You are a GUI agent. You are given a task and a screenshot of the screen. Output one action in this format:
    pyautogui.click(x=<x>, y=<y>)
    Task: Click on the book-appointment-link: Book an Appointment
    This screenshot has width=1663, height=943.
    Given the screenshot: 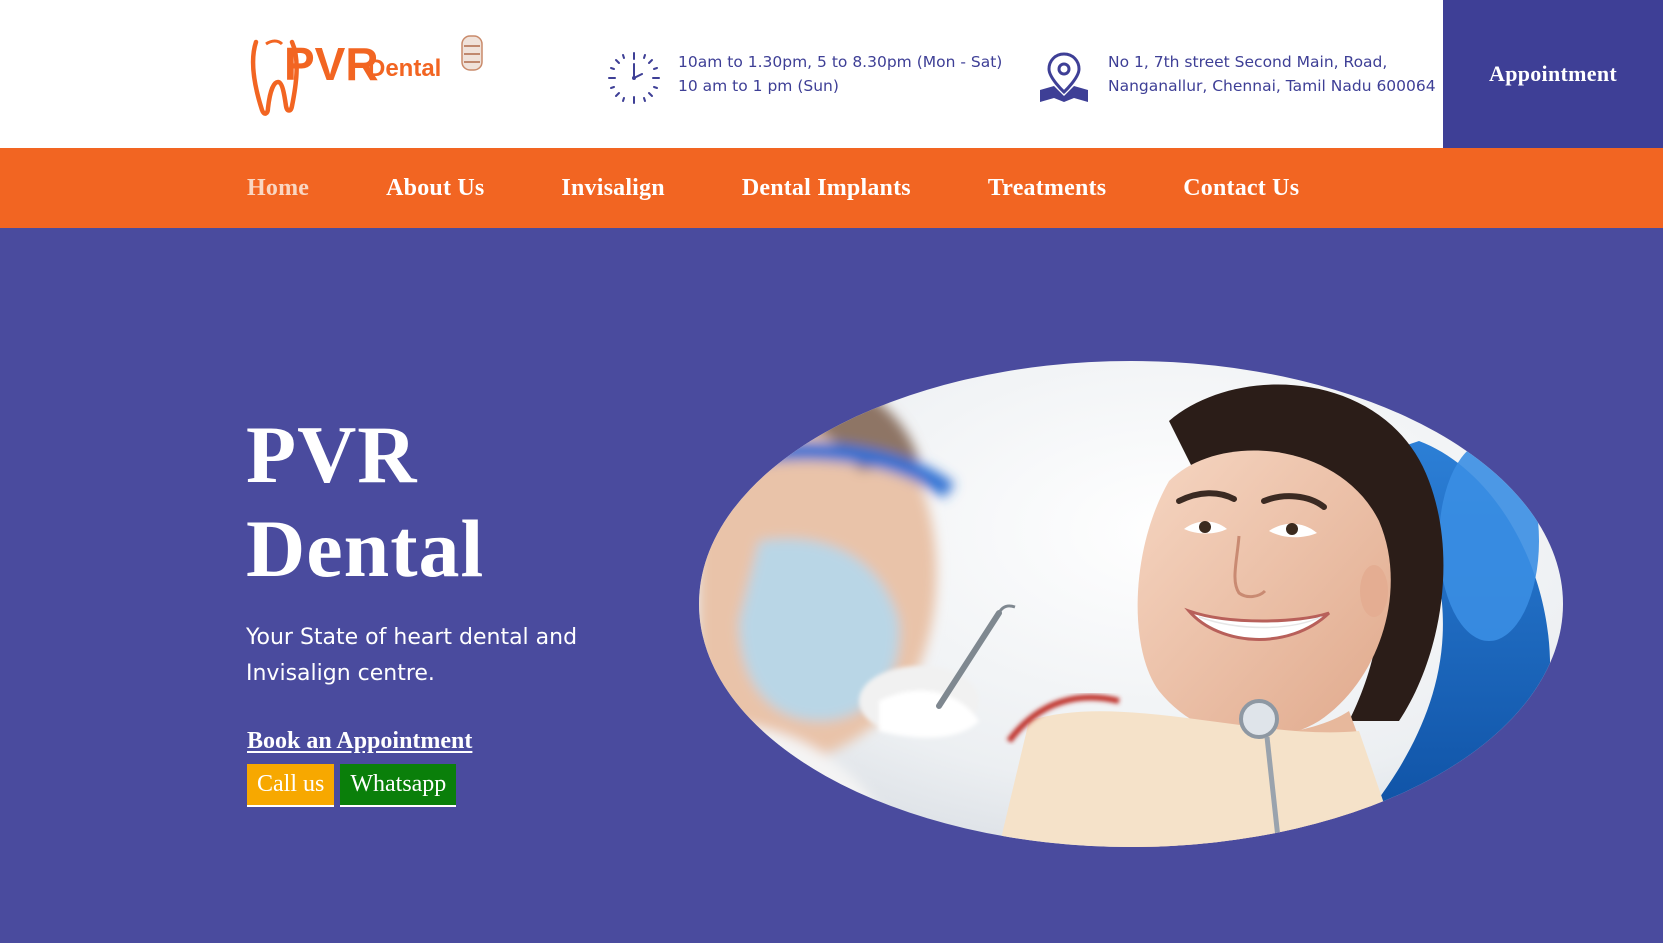 What is the action you would take?
    pyautogui.click(x=359, y=741)
    